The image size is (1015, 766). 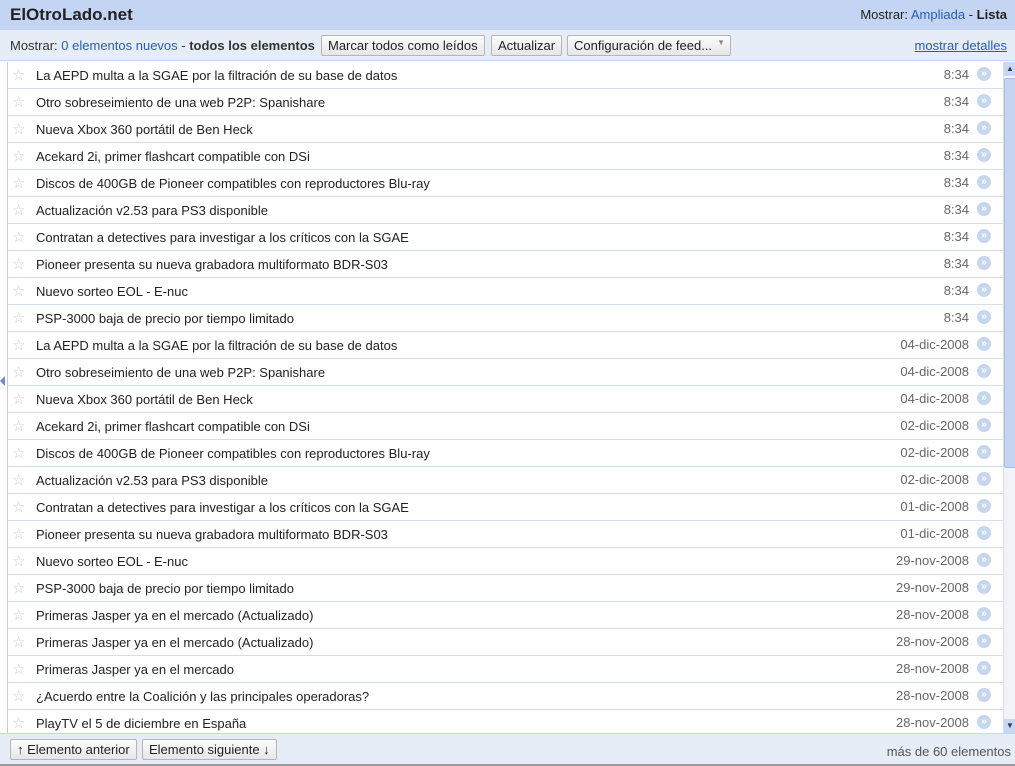 I want to click on item-title: Actualización v2.53 para PS3 disponible, so click(x=152, y=210).